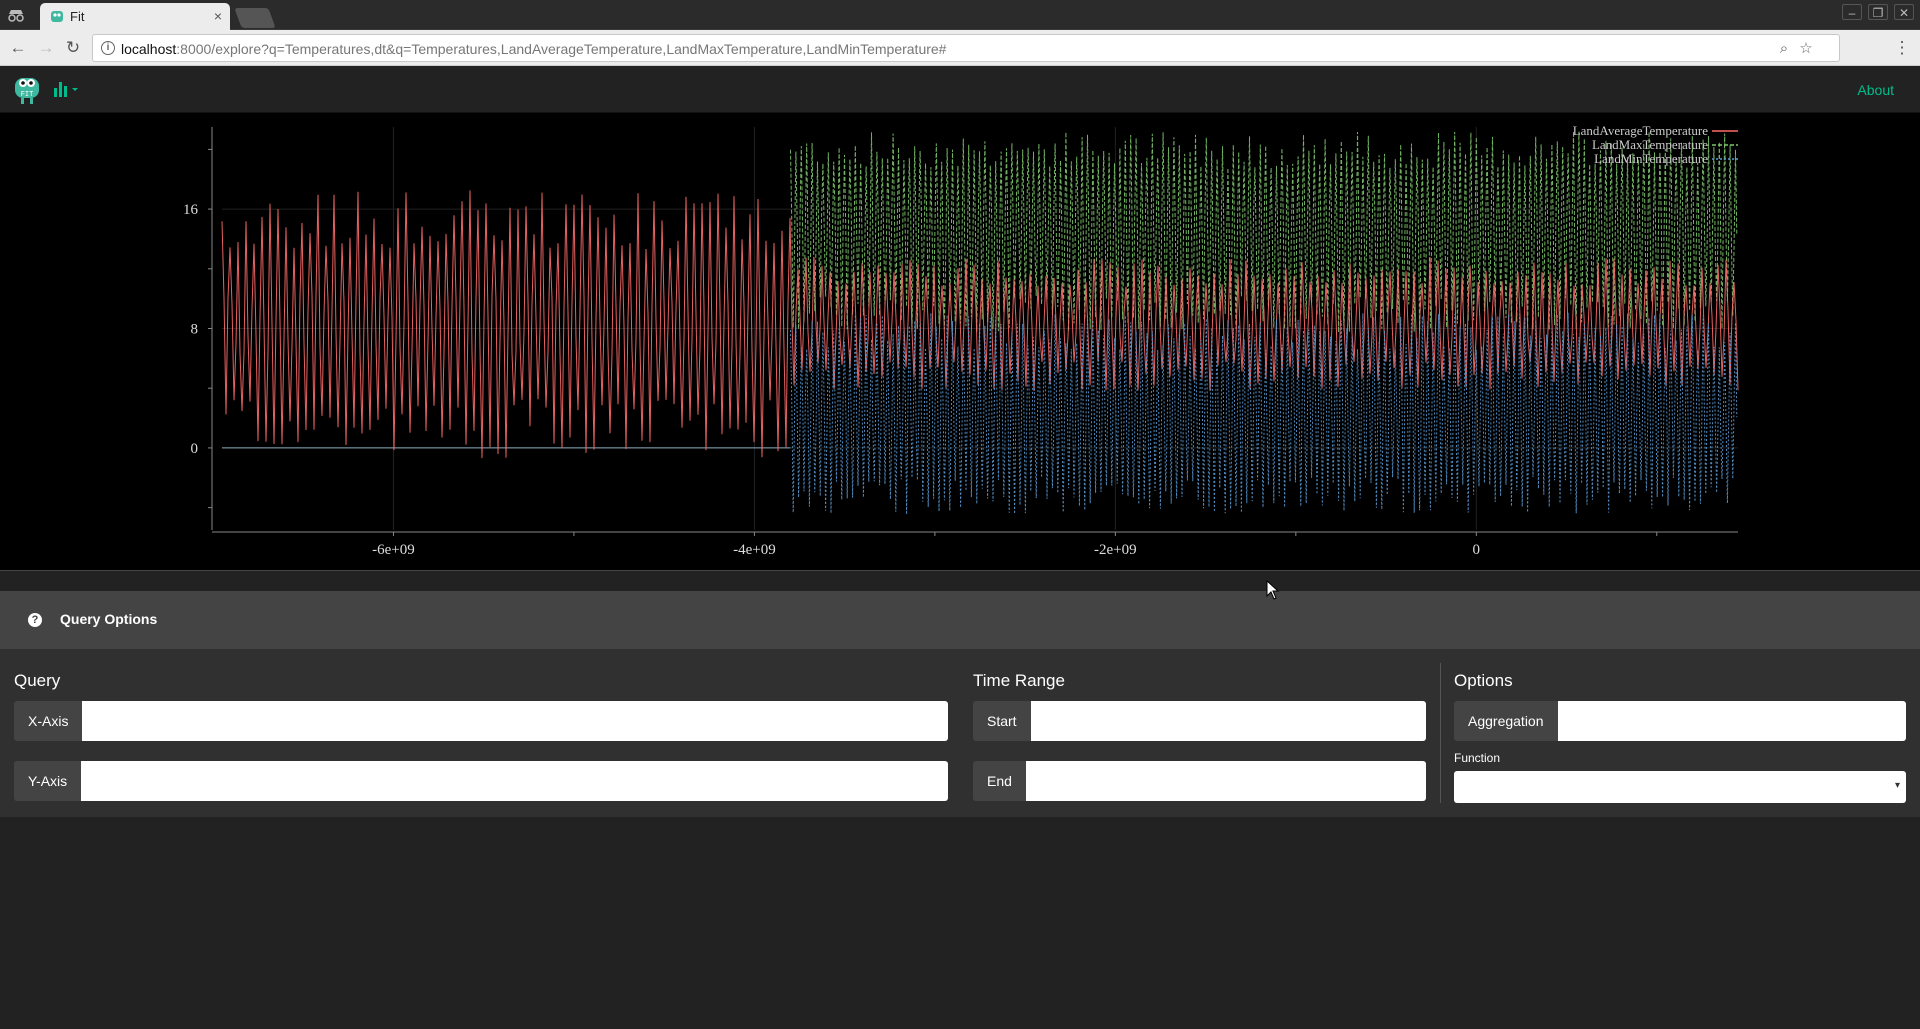 The image size is (1920, 1029). I want to click on chart-type-dropdown, so click(67, 89).